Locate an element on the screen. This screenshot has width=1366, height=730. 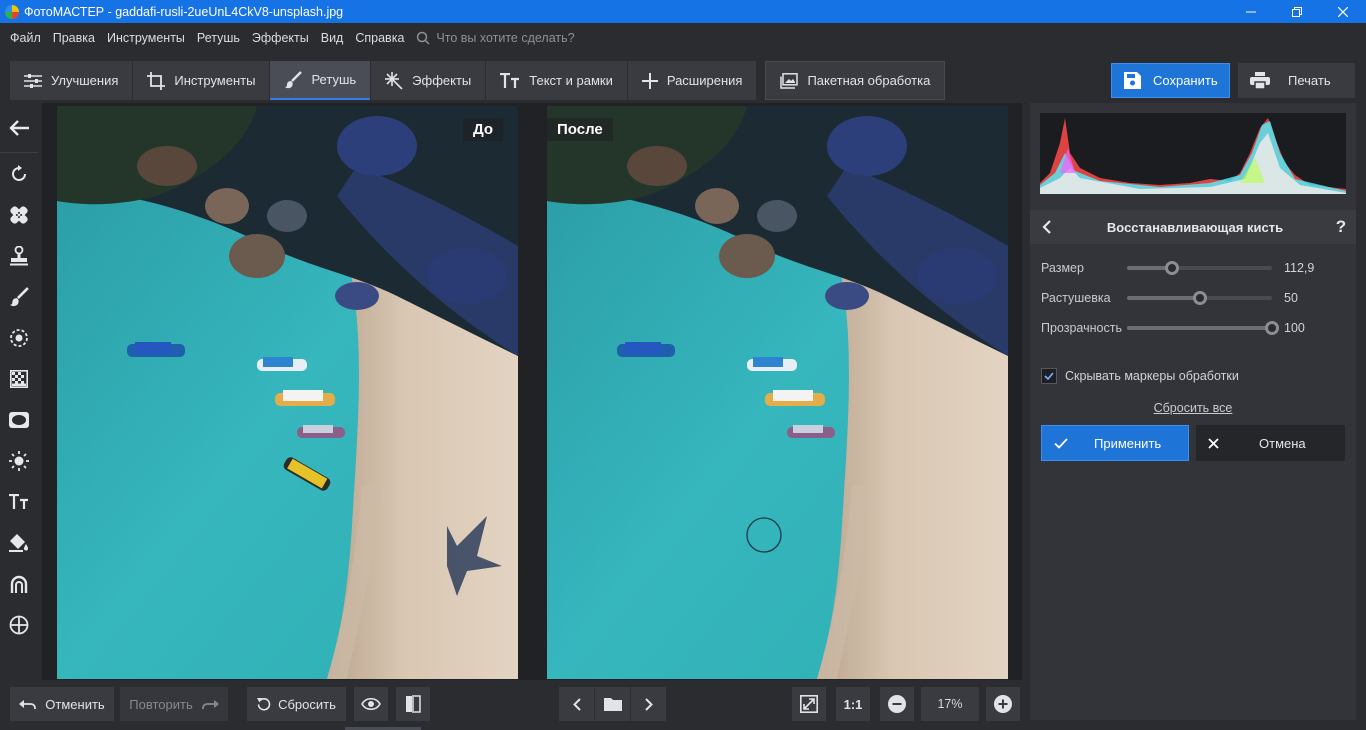
menu-tools: Инструменты is located at coordinates (146, 38).